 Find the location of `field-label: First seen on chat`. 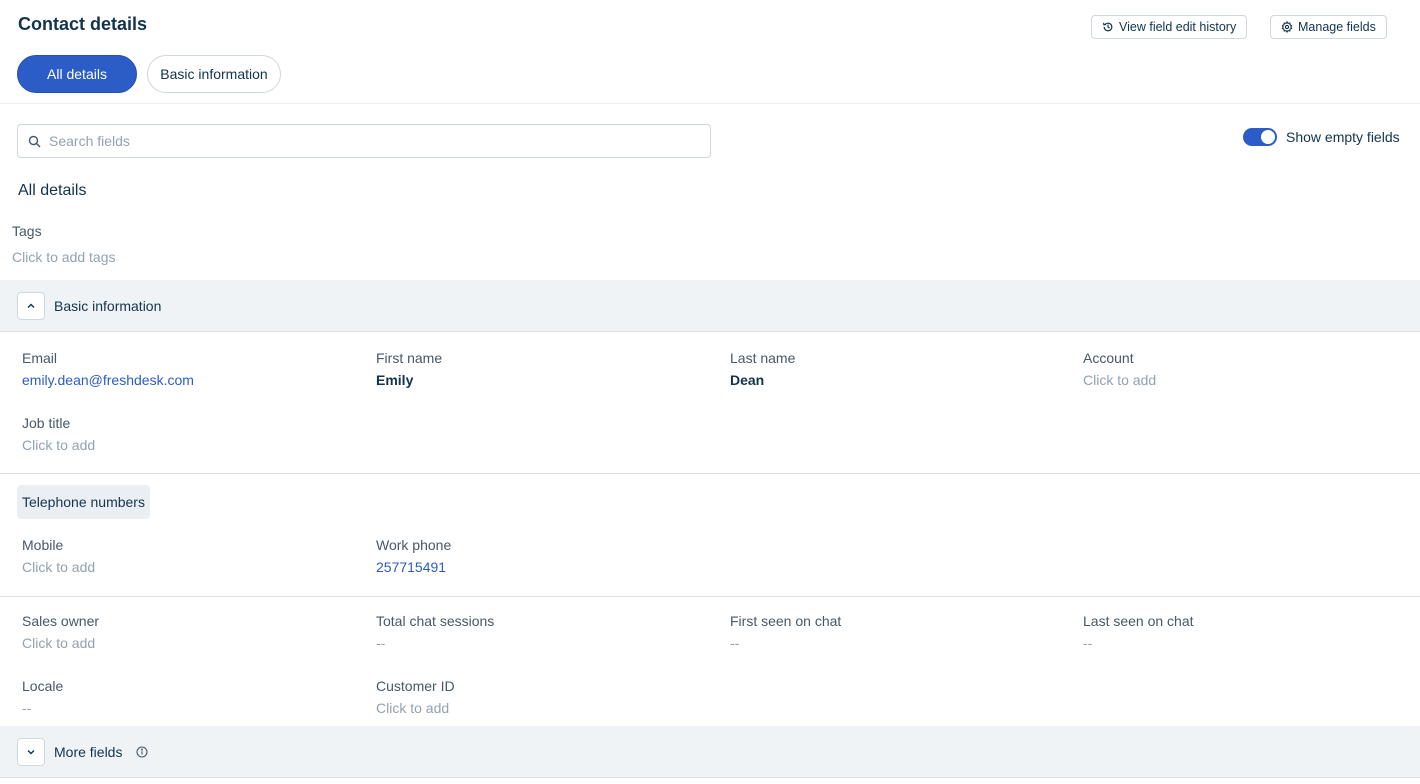

field-label: First seen on chat is located at coordinates (786, 621).